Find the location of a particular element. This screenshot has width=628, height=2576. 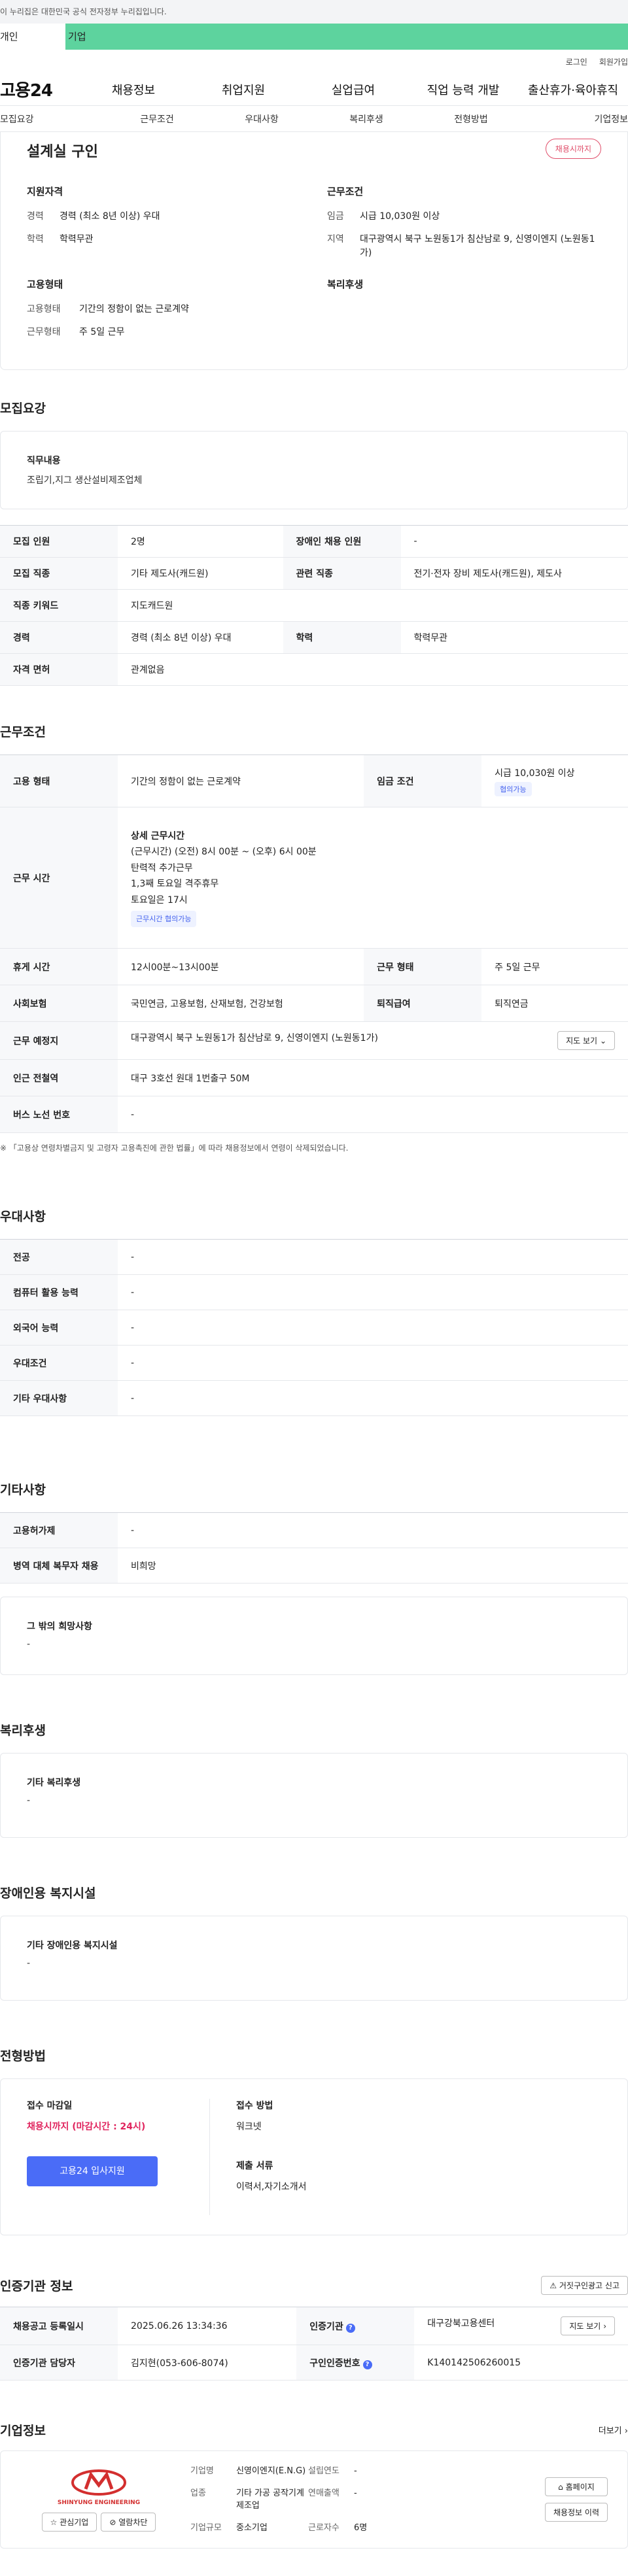

company-size: 중소기업 is located at coordinates (252, 2527).